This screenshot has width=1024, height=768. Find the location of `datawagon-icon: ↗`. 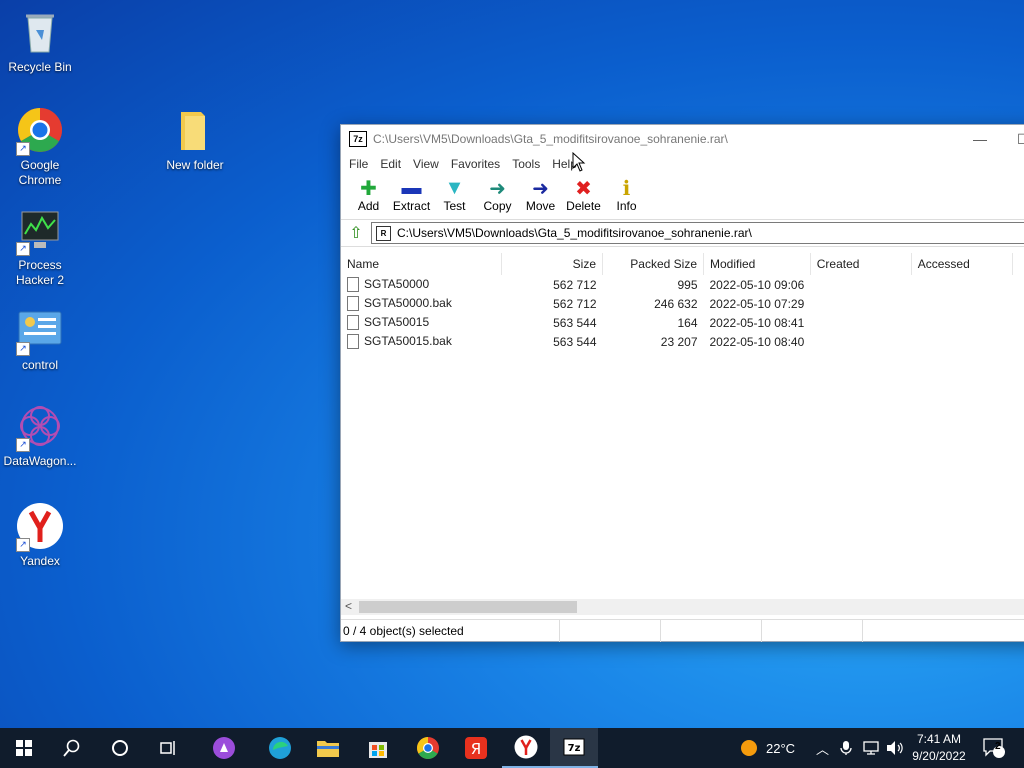

datawagon-icon: ↗ is located at coordinates (40, 427).